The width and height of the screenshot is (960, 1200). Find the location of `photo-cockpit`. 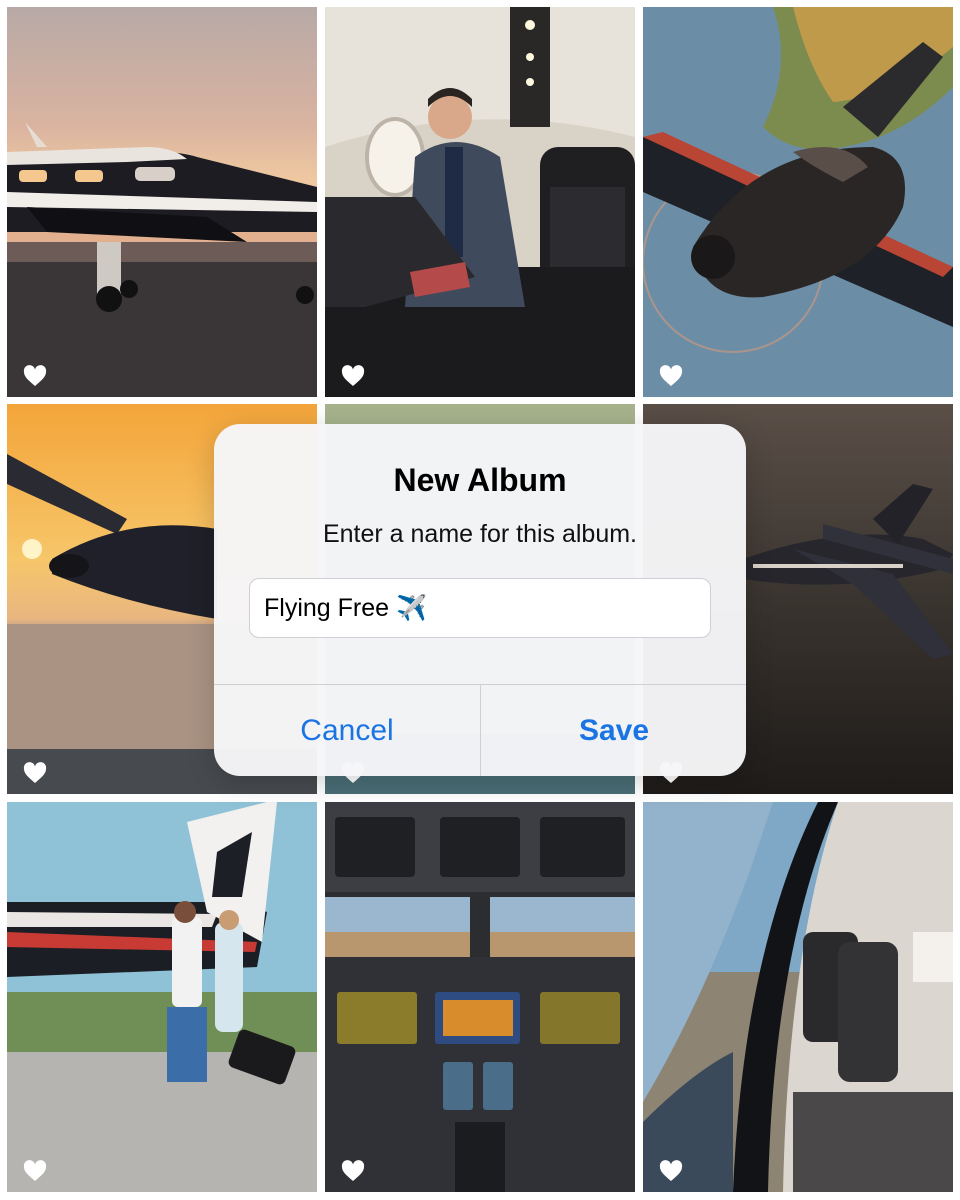

photo-cockpit is located at coordinates (480, 997).